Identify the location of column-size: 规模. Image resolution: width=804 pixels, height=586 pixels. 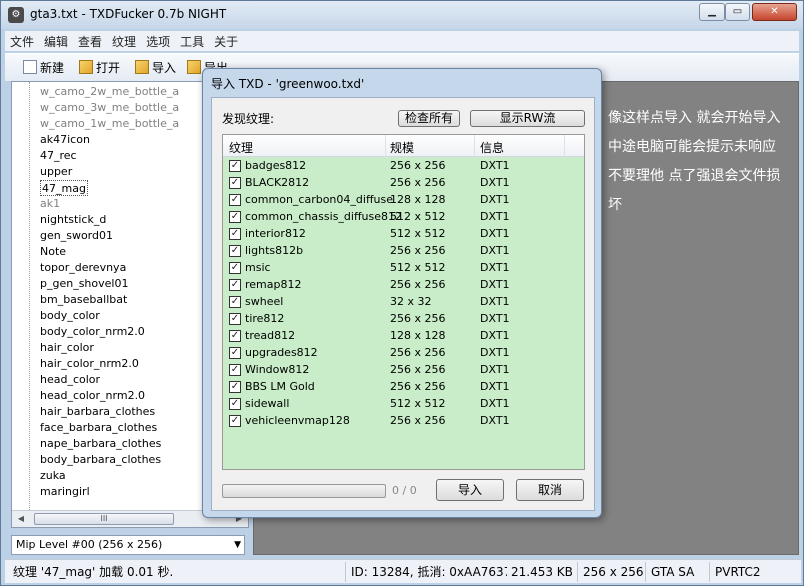
(402, 147).